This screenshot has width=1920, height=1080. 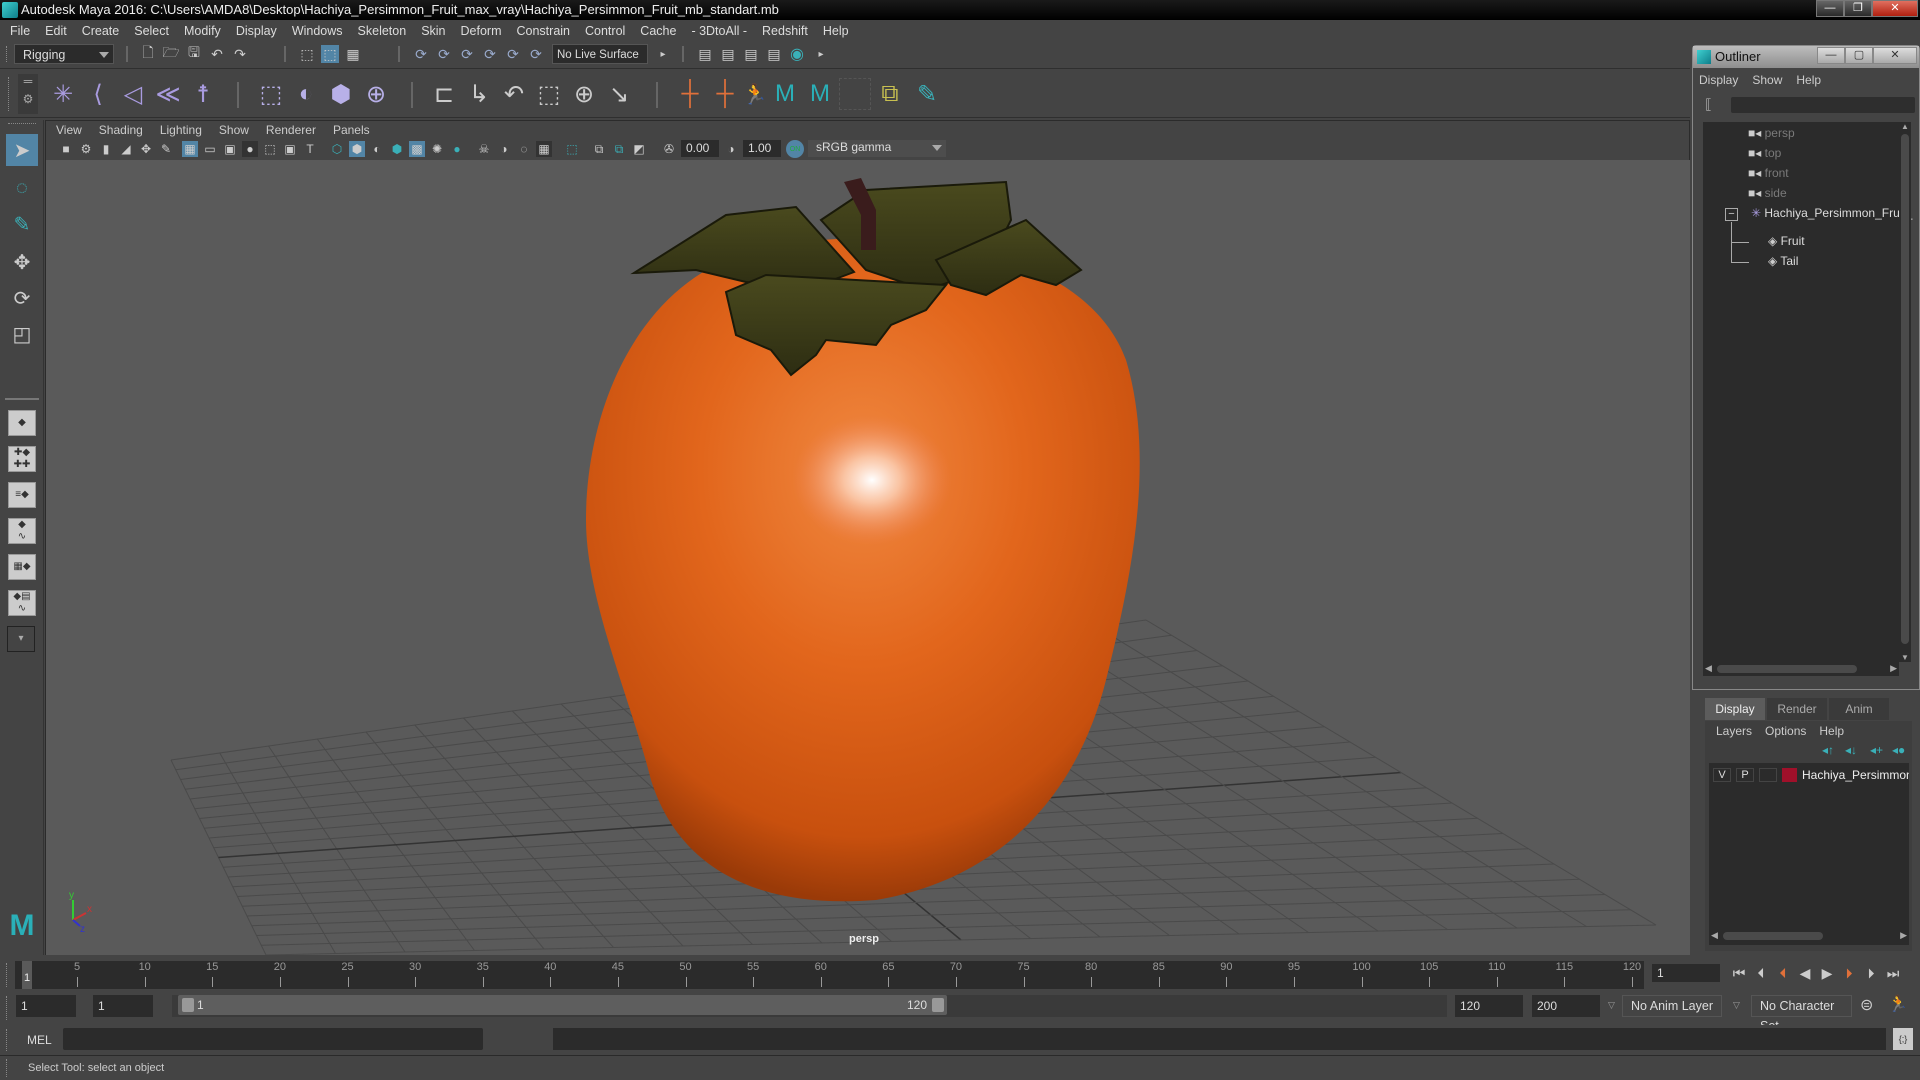 I want to click on lasso-tool-icon: ◌, so click(x=22, y=188).